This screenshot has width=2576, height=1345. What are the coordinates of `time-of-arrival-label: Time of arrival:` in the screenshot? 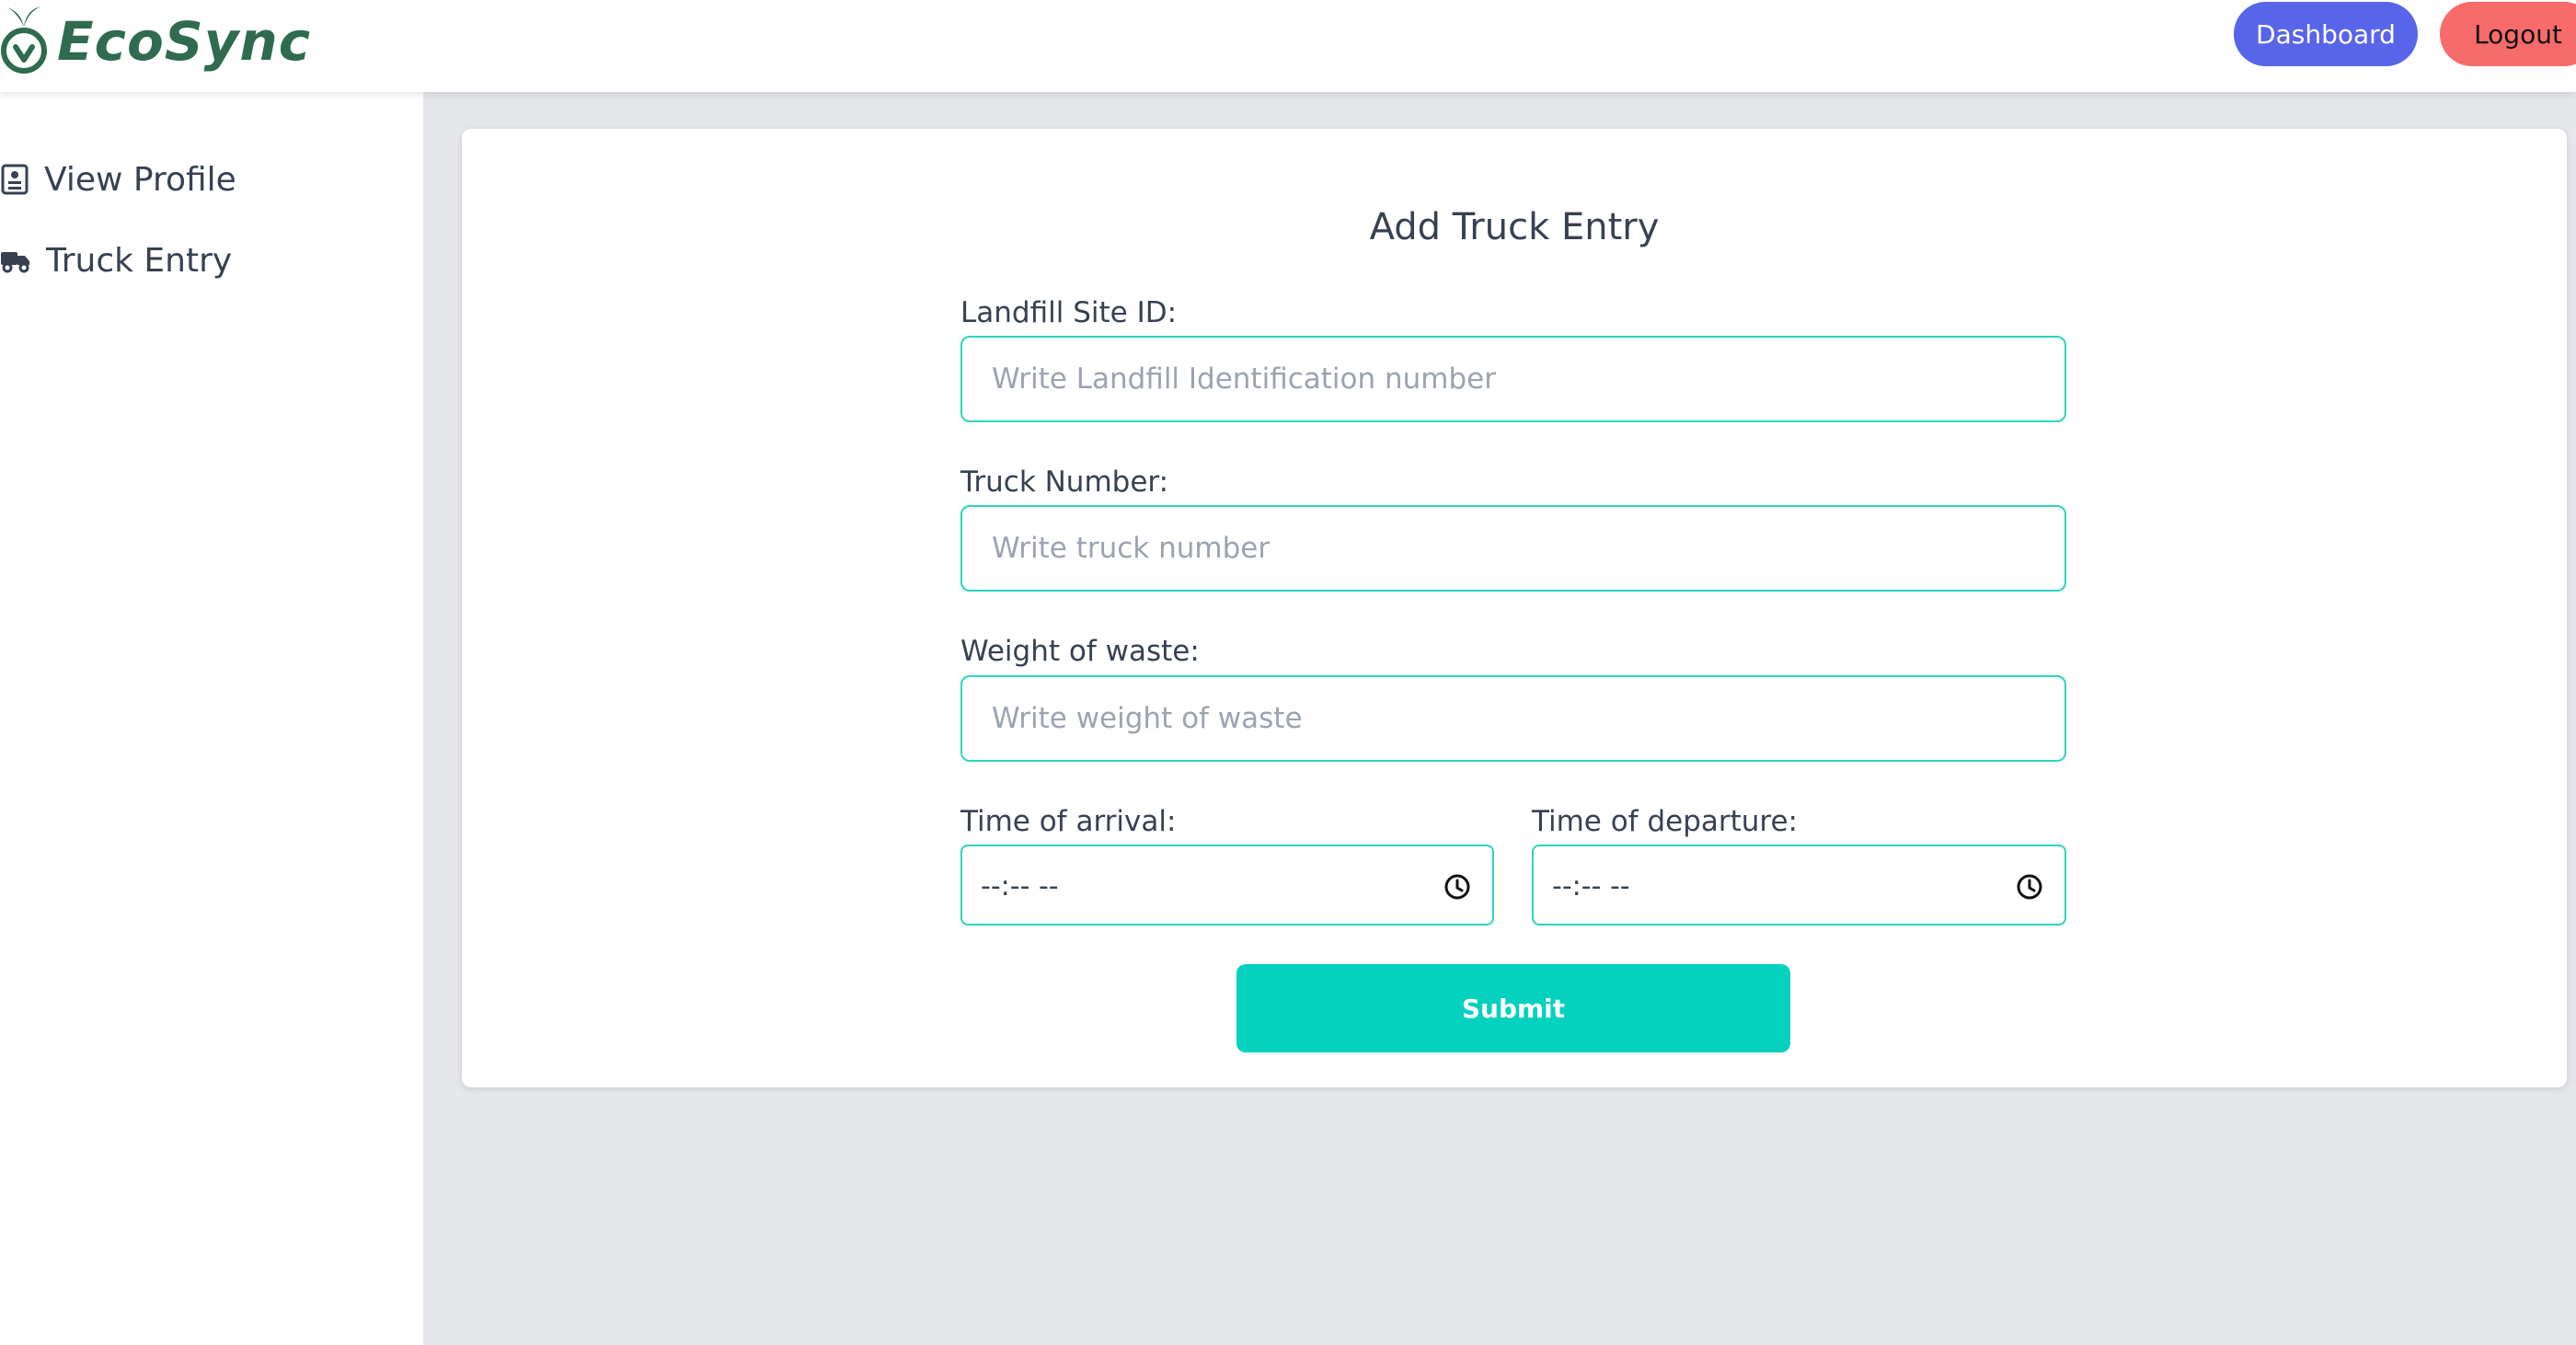 It's located at (1068, 821).